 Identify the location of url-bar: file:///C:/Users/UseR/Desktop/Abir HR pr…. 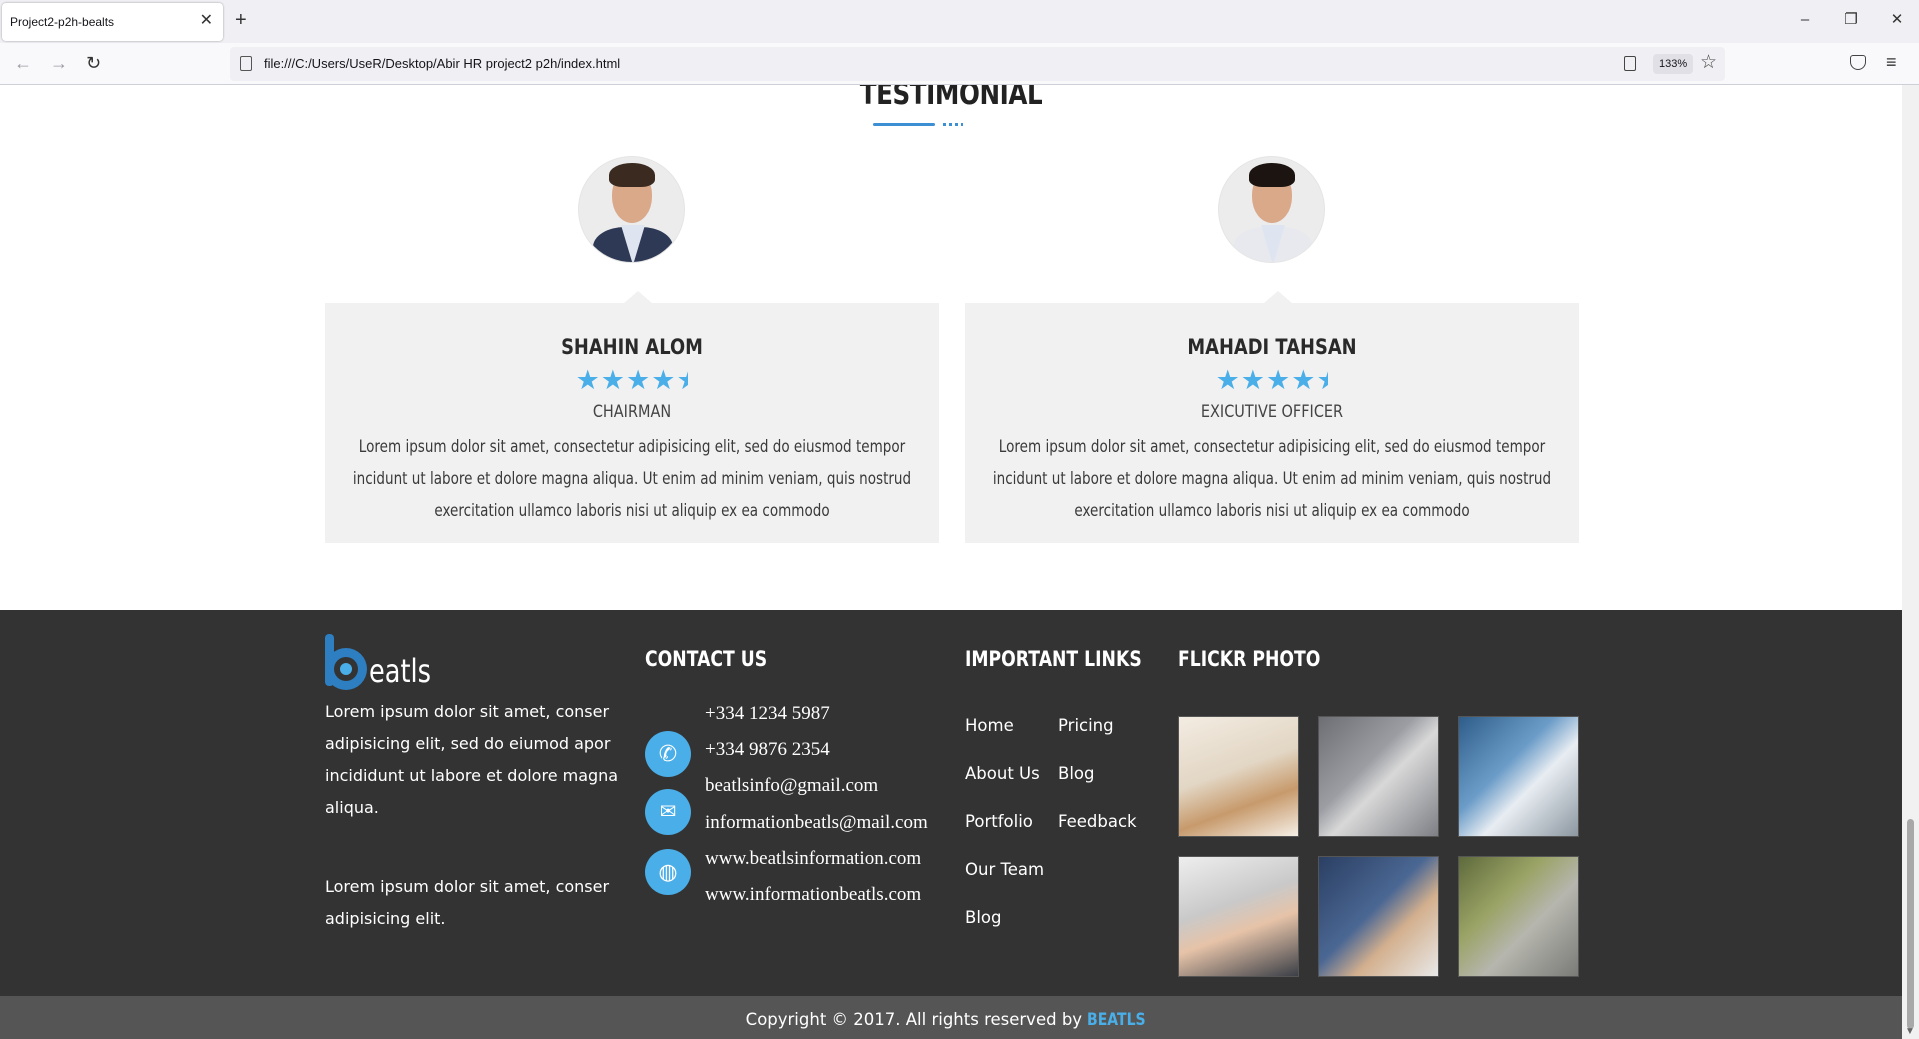
(977, 64).